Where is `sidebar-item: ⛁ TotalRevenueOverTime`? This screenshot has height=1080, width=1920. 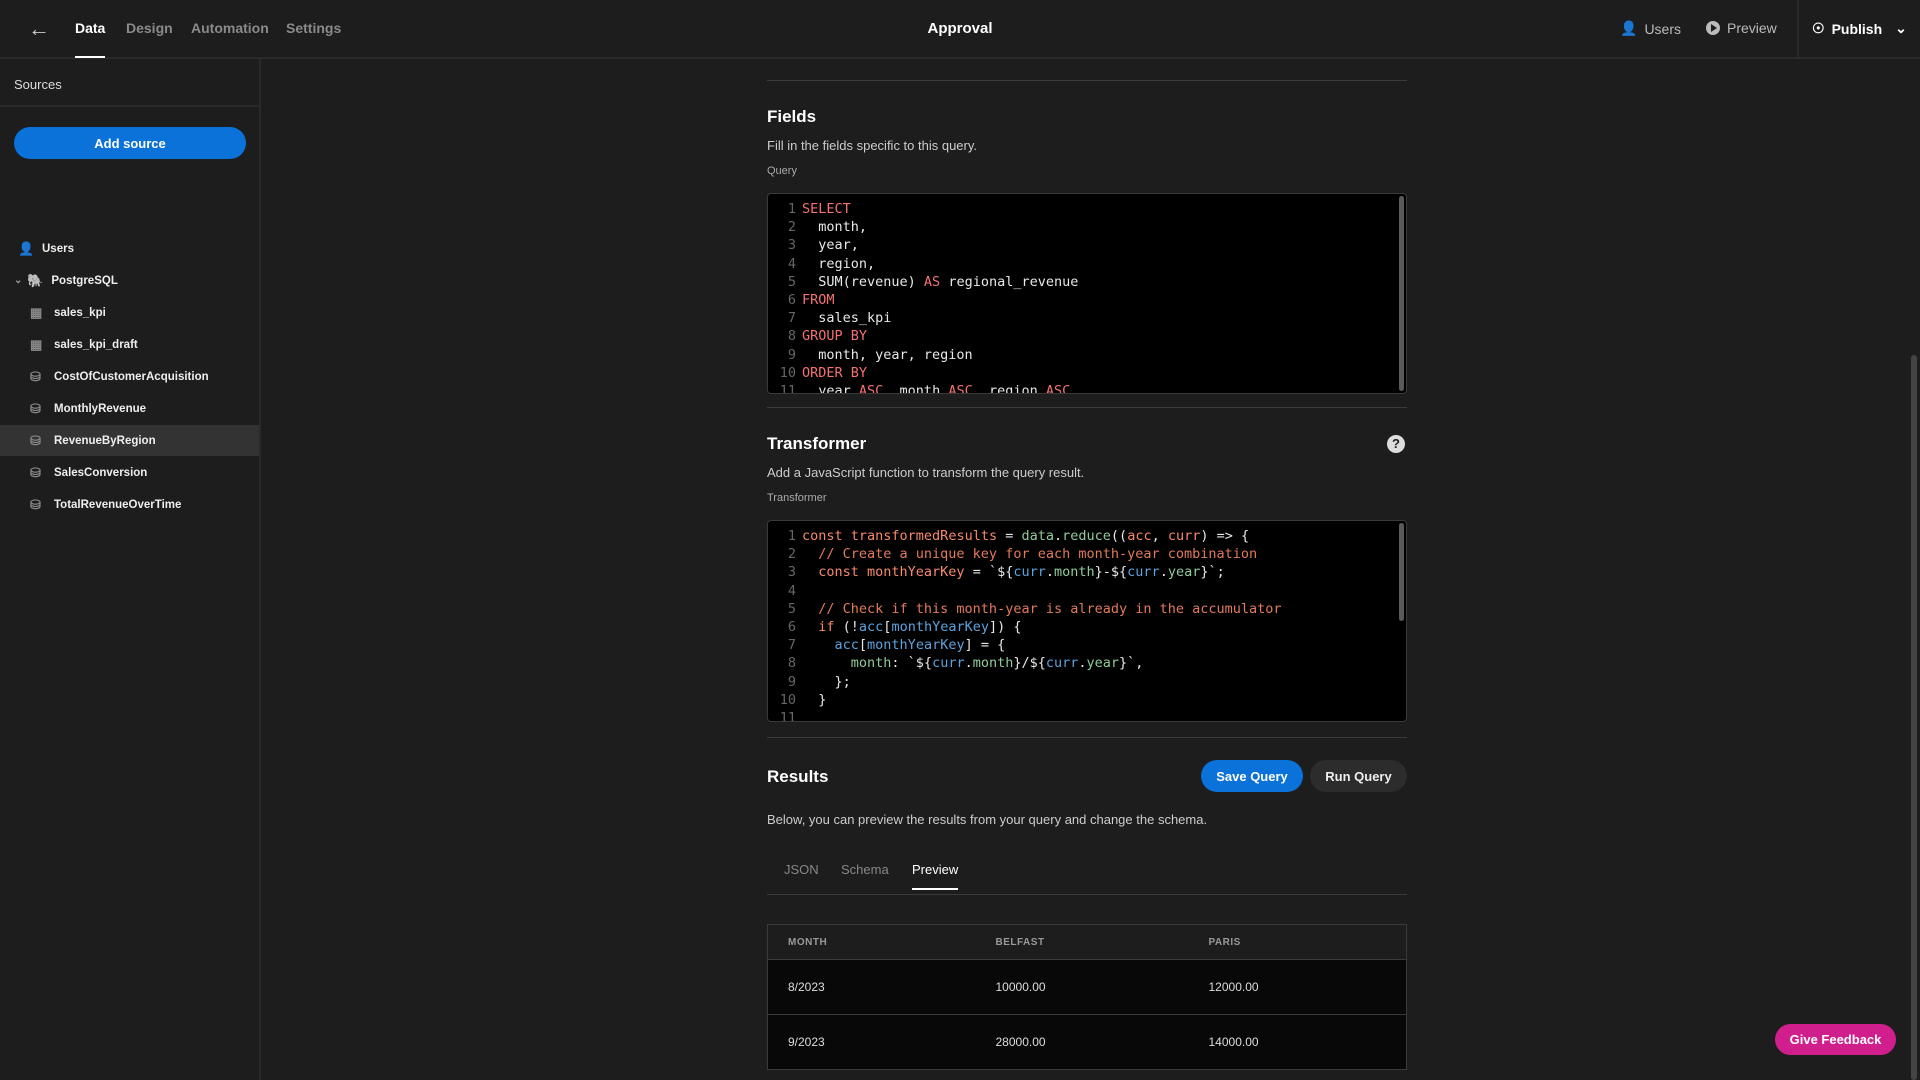
sidebar-item: ⛁ TotalRevenueOverTime is located at coordinates (129, 504).